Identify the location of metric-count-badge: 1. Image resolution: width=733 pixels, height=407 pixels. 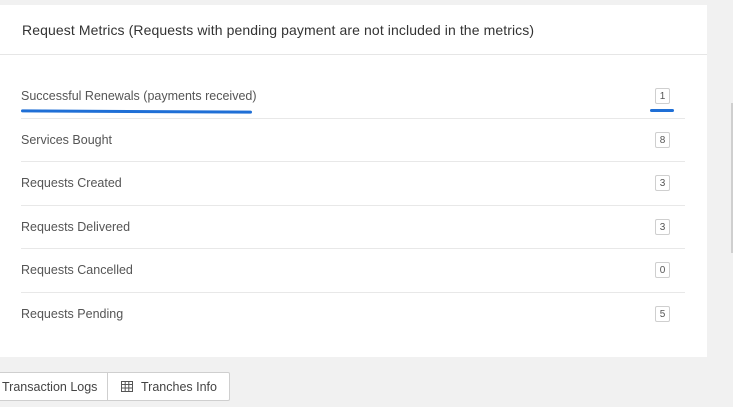
(662, 96).